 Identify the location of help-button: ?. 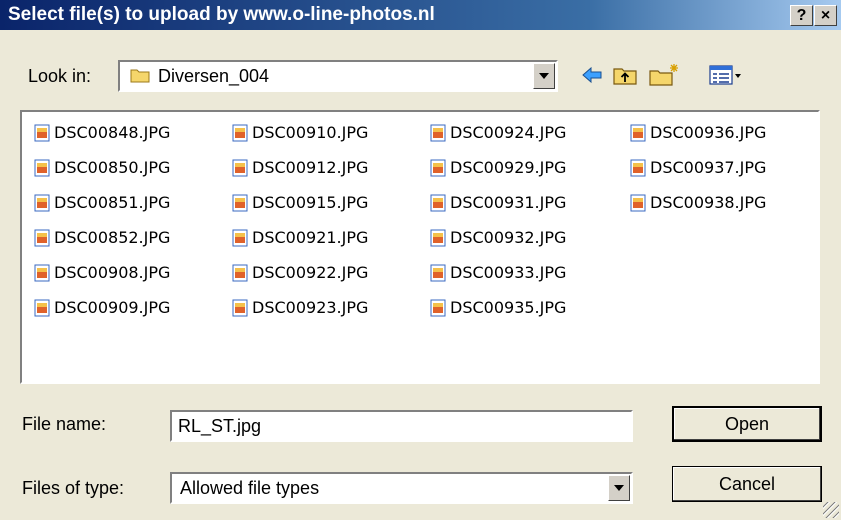
(801, 15).